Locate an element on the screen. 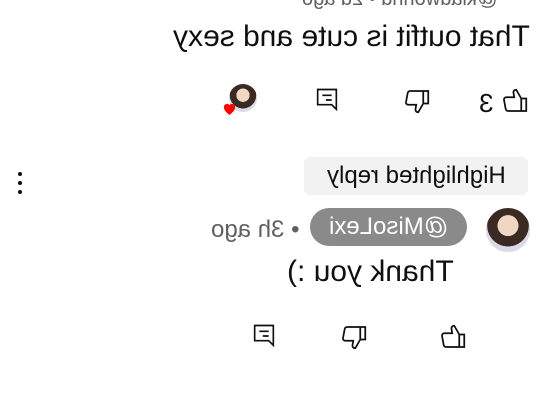 Image resolution: width=537 pixels, height=400 pixels. more-options-button is located at coordinates (20, 184).